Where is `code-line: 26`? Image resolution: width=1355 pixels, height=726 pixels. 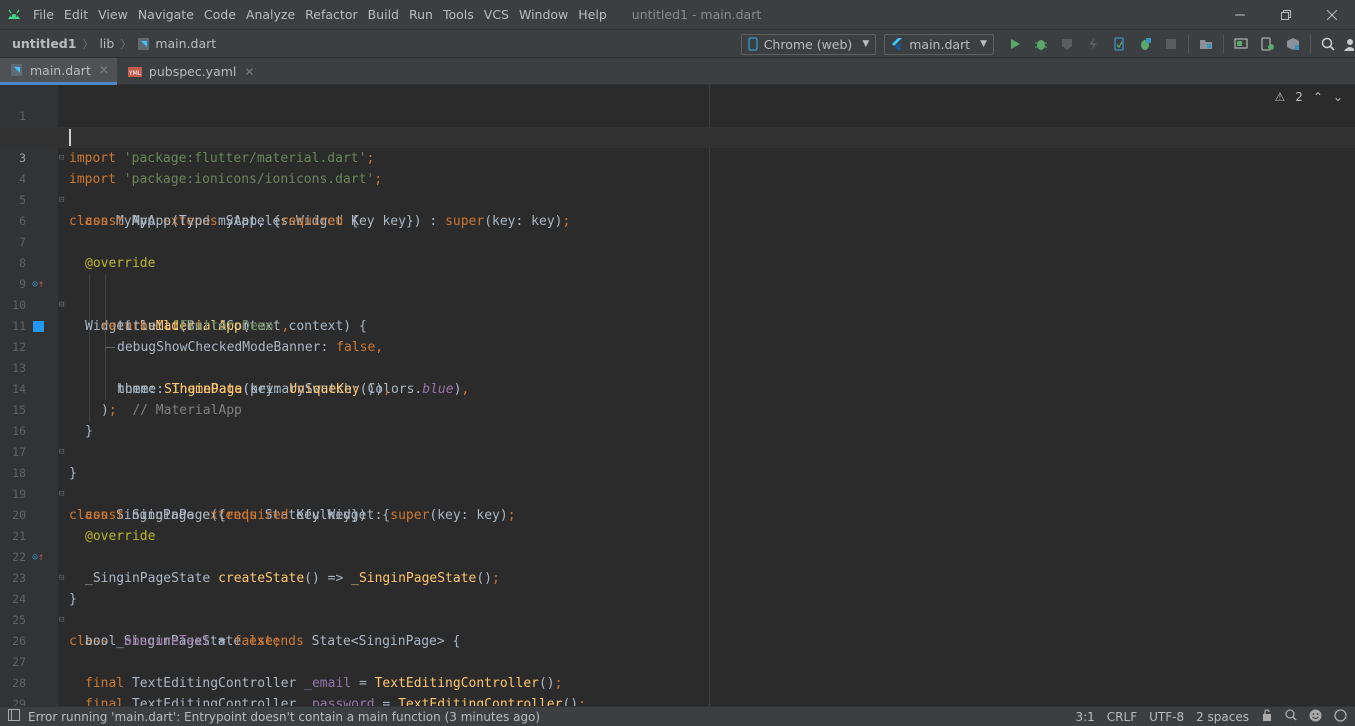 code-line: 26 is located at coordinates (677, 629).